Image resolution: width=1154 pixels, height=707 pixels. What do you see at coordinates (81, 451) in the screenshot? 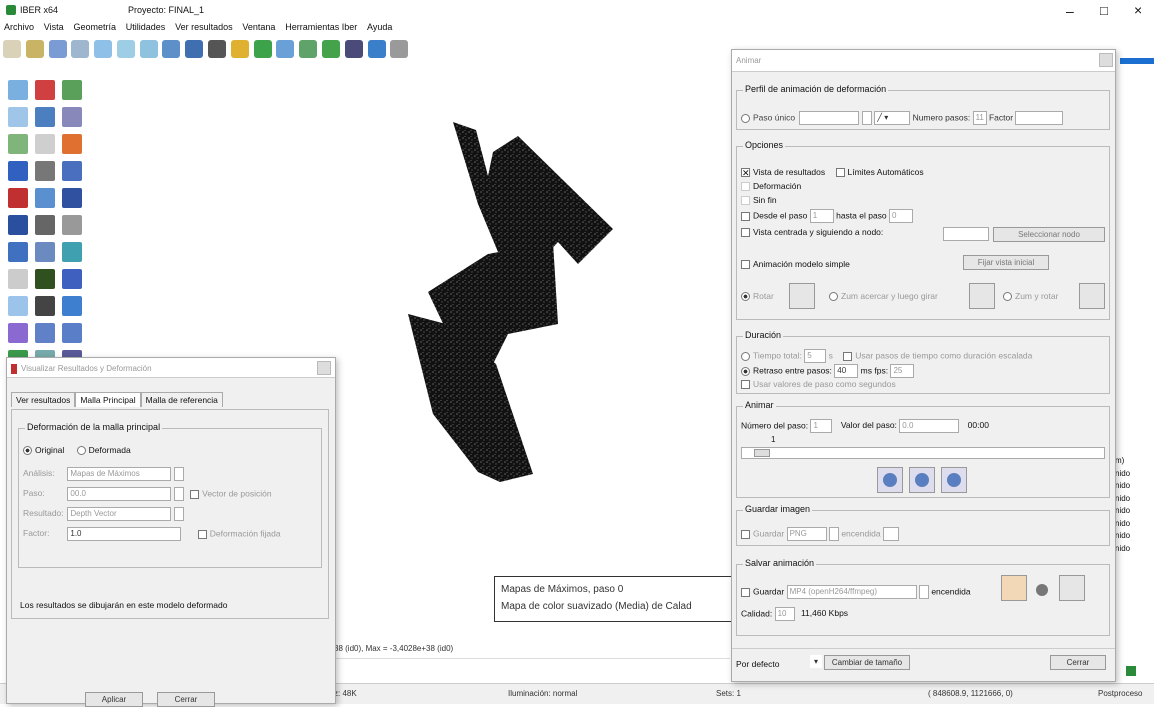
I see `deformada-radio` at bounding box center [81, 451].